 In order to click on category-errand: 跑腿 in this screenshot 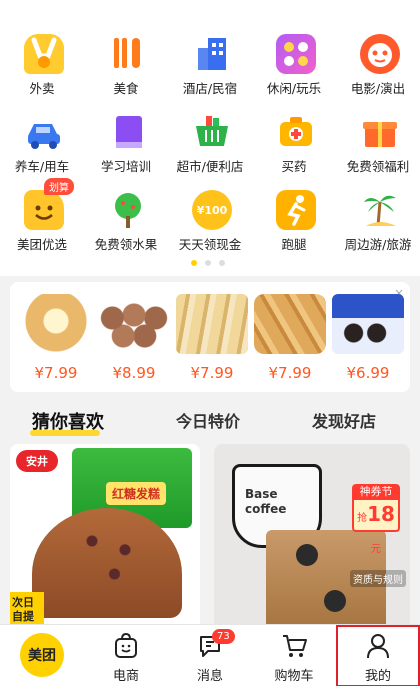, I will do `click(294, 222)`.